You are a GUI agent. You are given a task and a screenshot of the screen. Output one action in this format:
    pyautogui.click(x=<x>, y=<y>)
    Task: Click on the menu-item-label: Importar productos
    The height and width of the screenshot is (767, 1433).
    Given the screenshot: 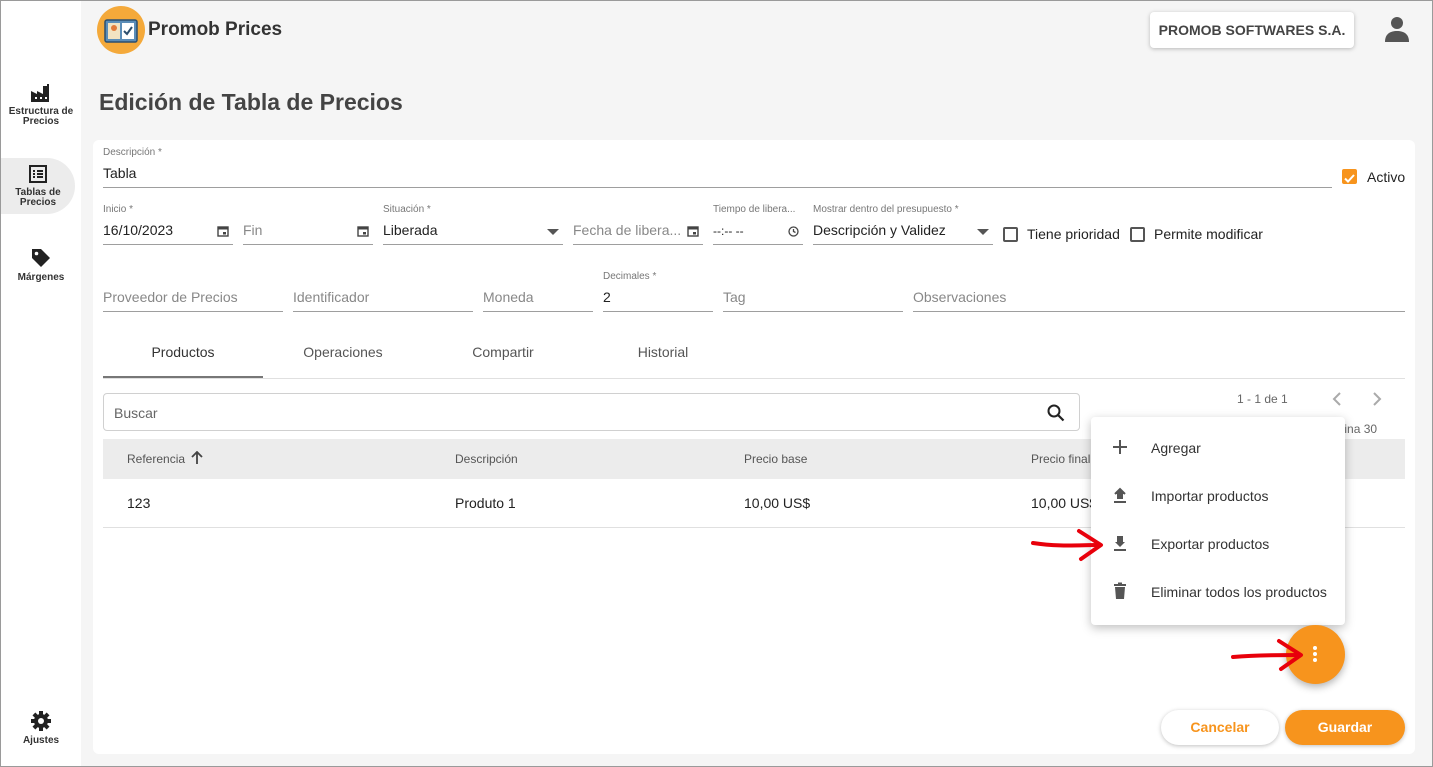 What is the action you would take?
    pyautogui.click(x=1210, y=496)
    